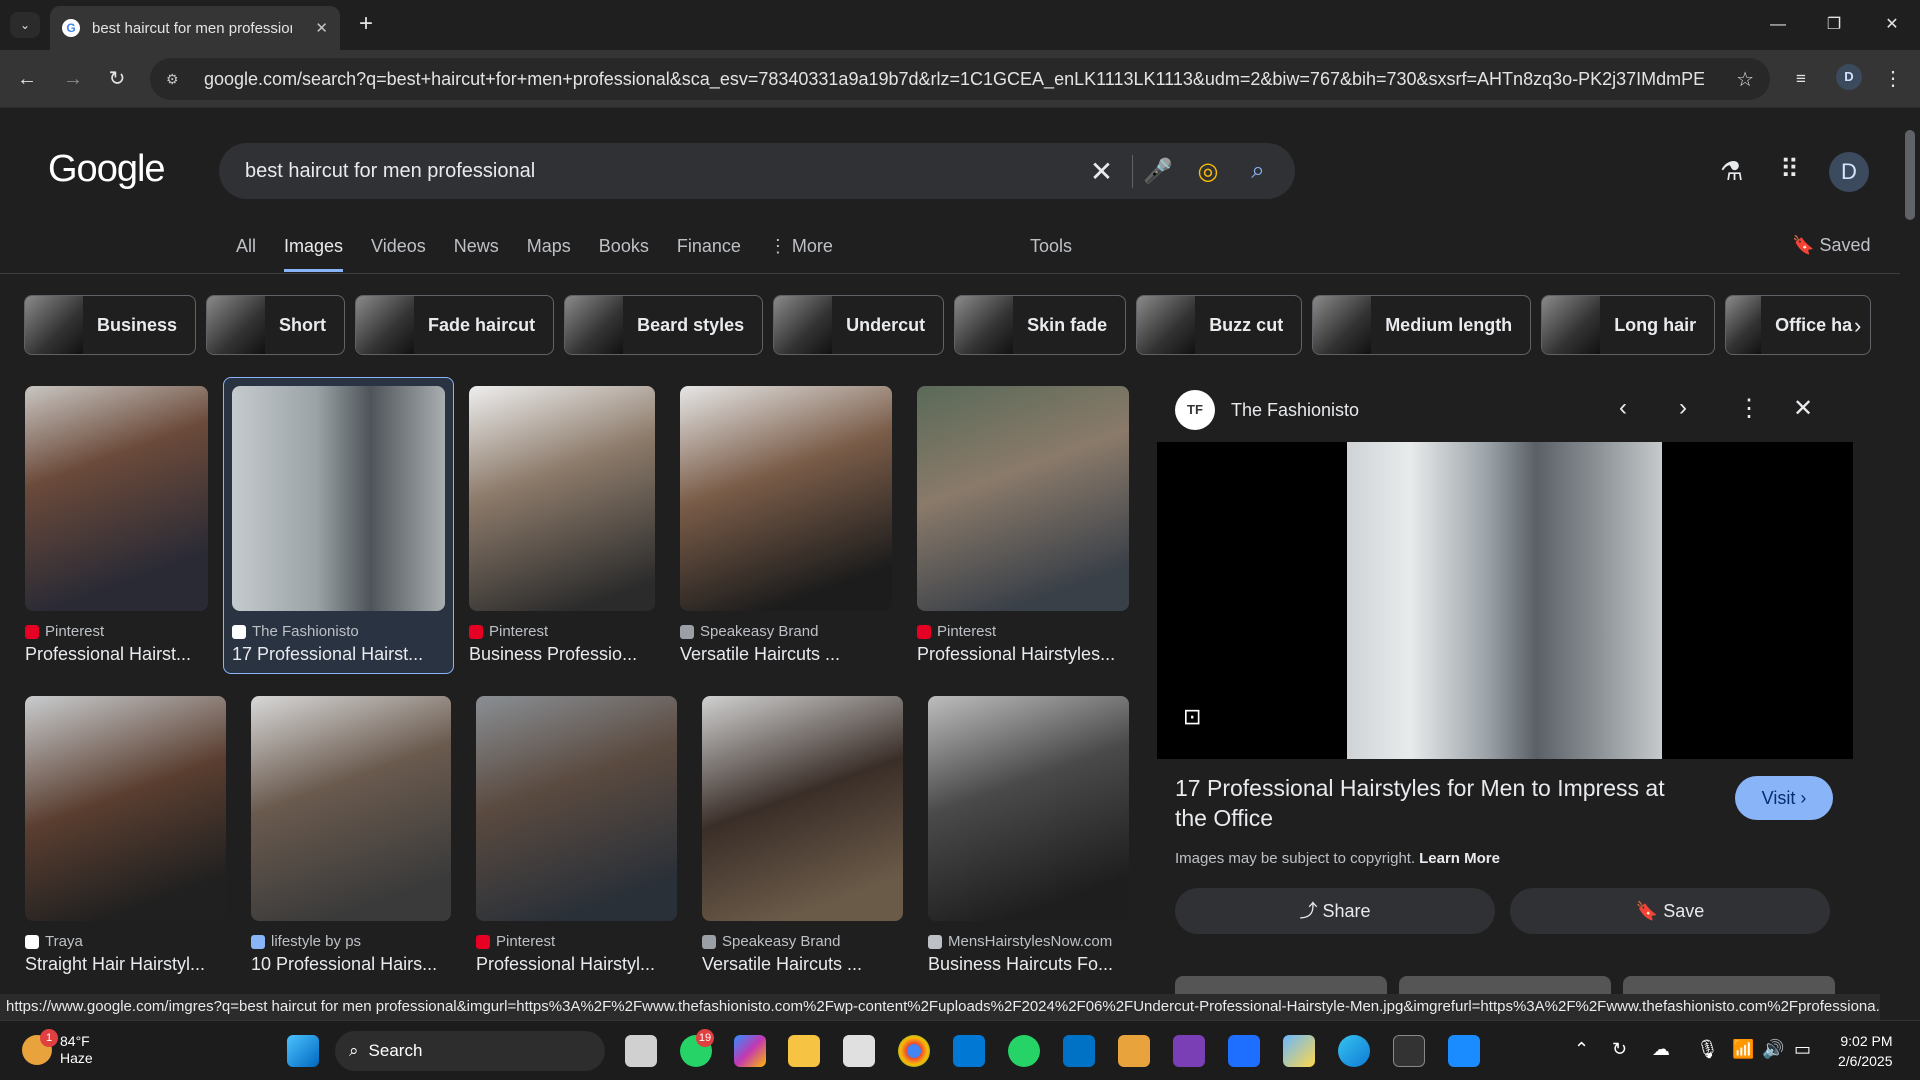 The height and width of the screenshot is (1080, 1920). What do you see at coordinates (549, 254) in the screenshot?
I see `tab-maps: Maps` at bounding box center [549, 254].